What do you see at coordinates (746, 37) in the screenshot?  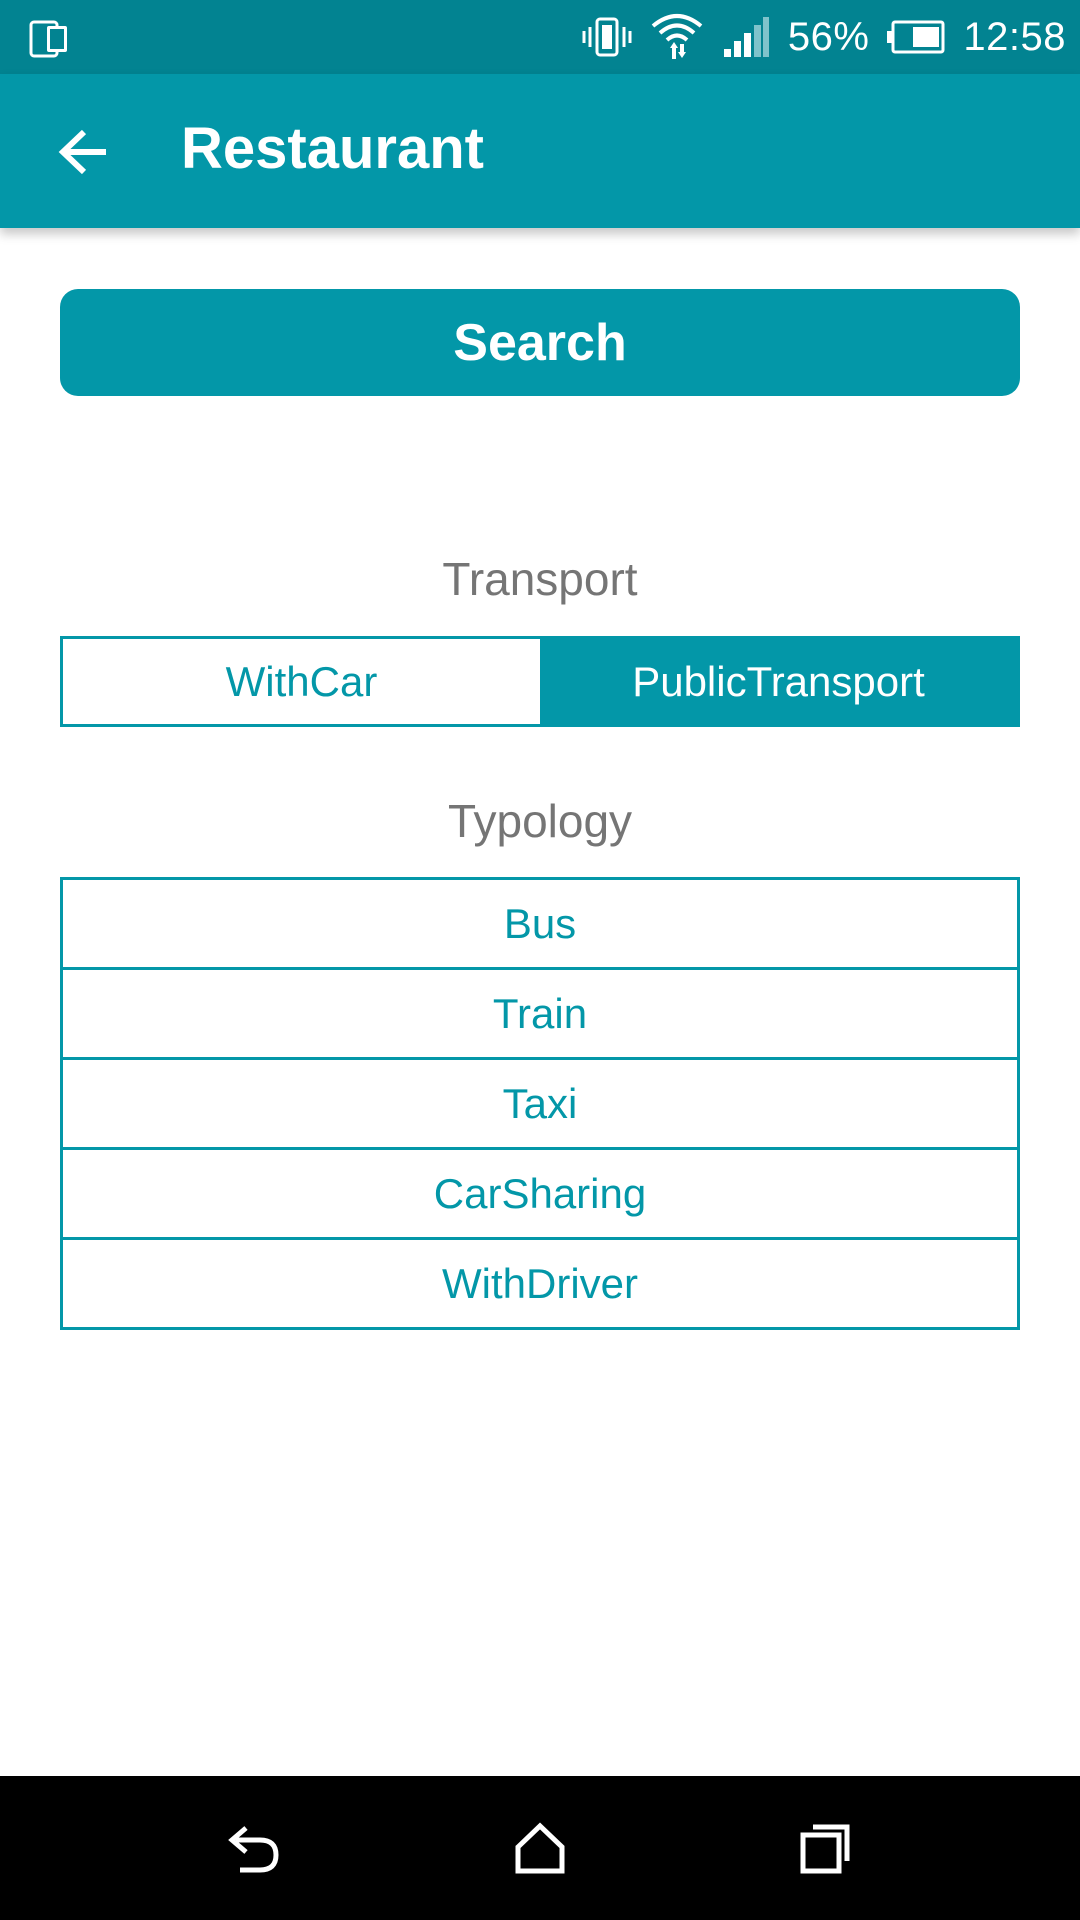 I see `signal-icon` at bounding box center [746, 37].